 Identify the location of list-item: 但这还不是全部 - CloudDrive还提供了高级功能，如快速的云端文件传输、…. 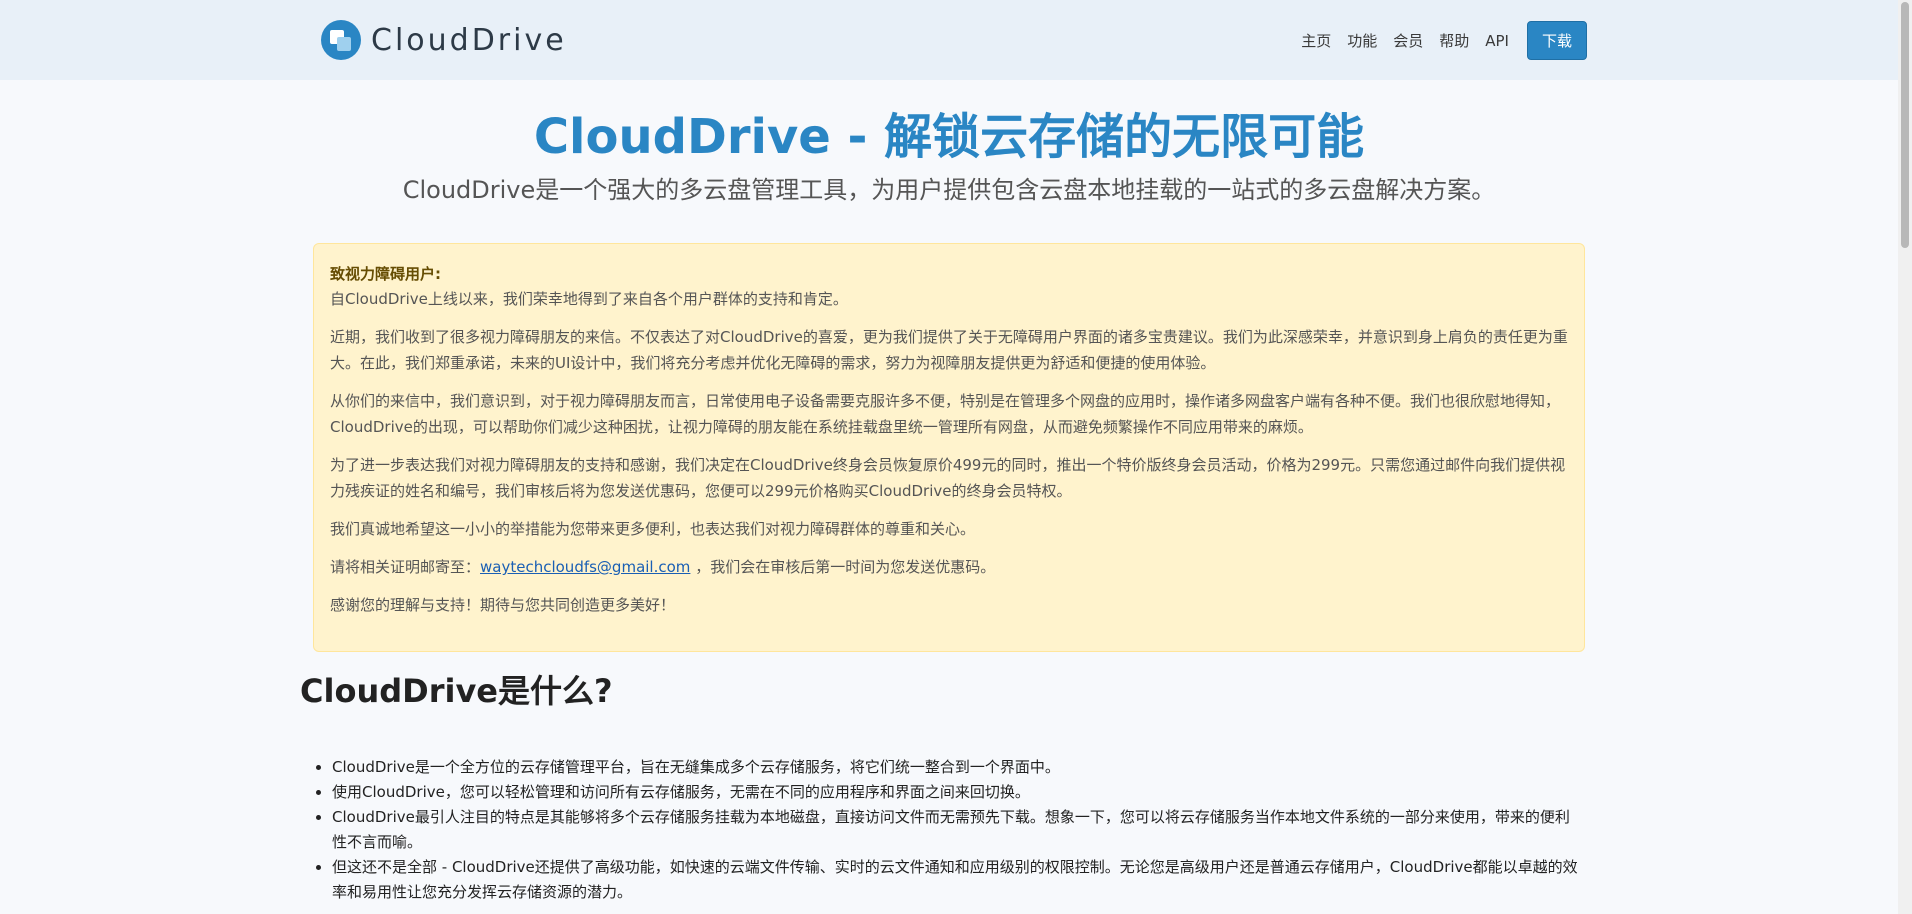
(957, 880).